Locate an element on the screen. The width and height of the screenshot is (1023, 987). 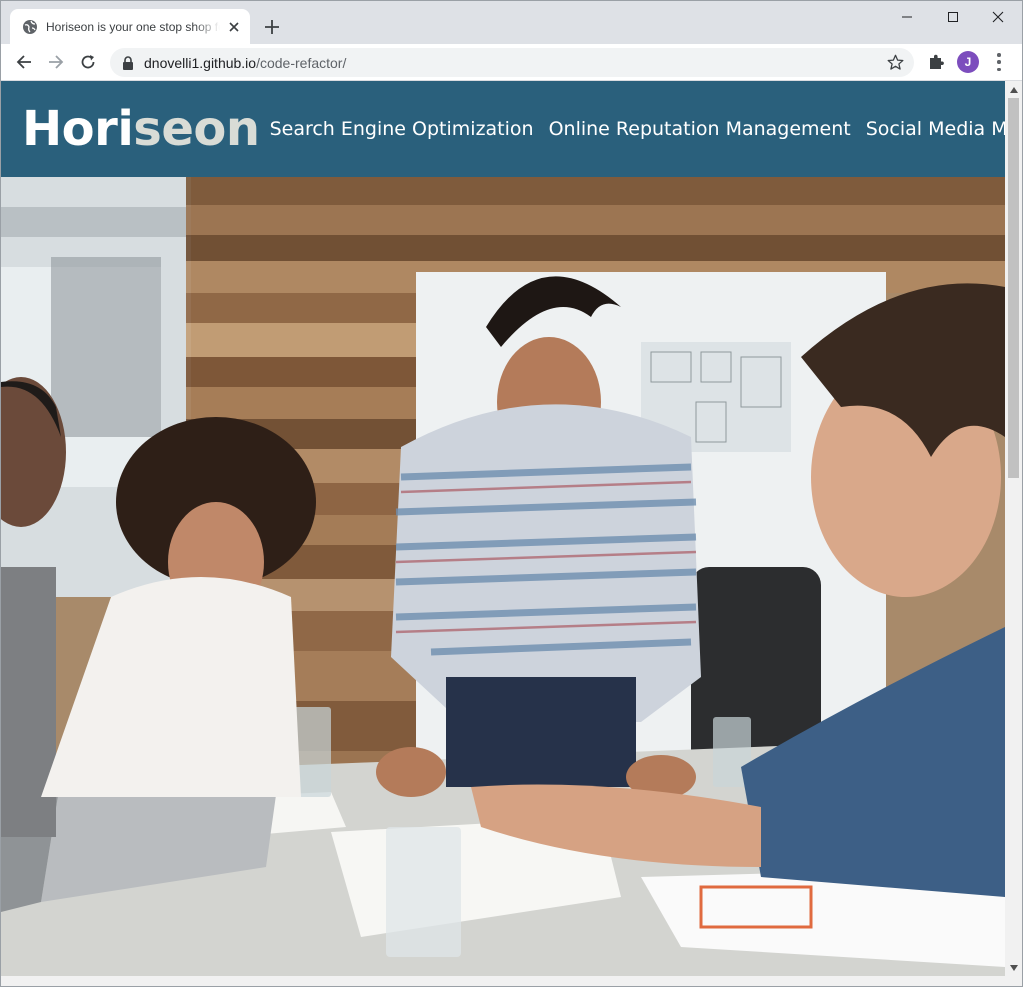
nav-link-seo: Search Engine Optimization is located at coordinates (402, 129).